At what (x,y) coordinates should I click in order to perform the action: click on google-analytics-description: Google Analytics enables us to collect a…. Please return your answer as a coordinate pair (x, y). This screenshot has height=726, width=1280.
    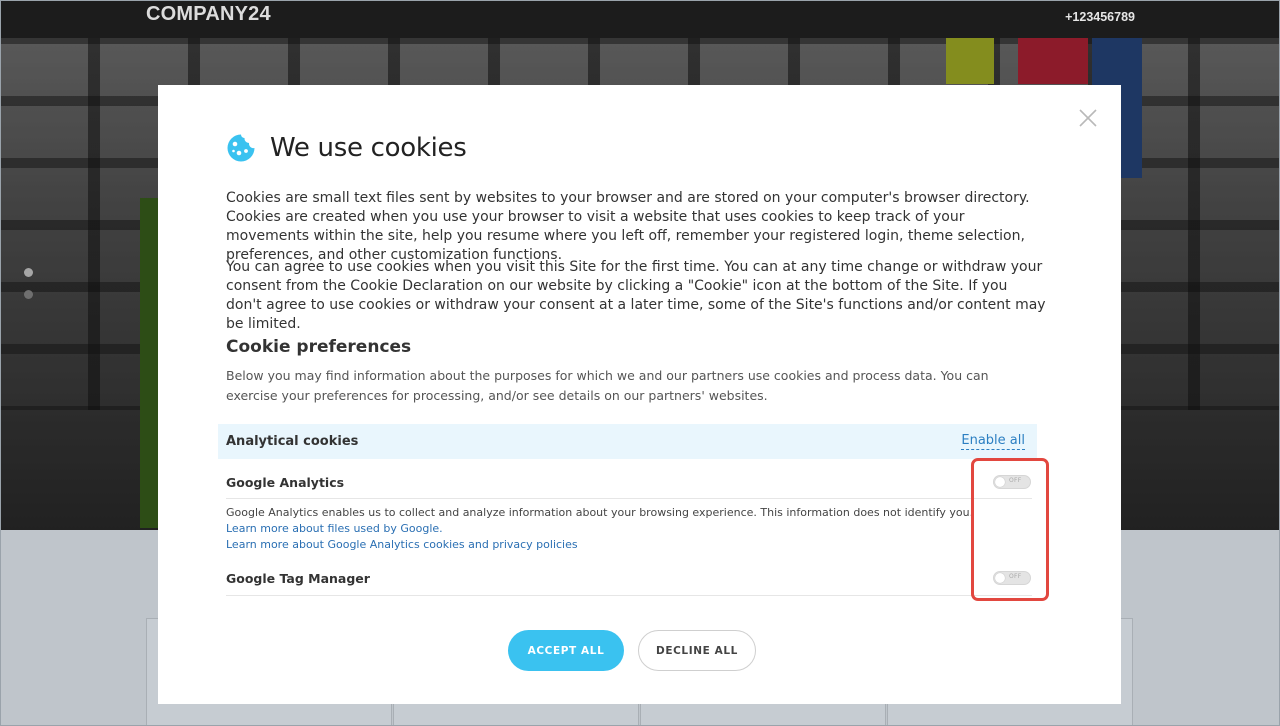
    Looking at the image, I should click on (606, 529).